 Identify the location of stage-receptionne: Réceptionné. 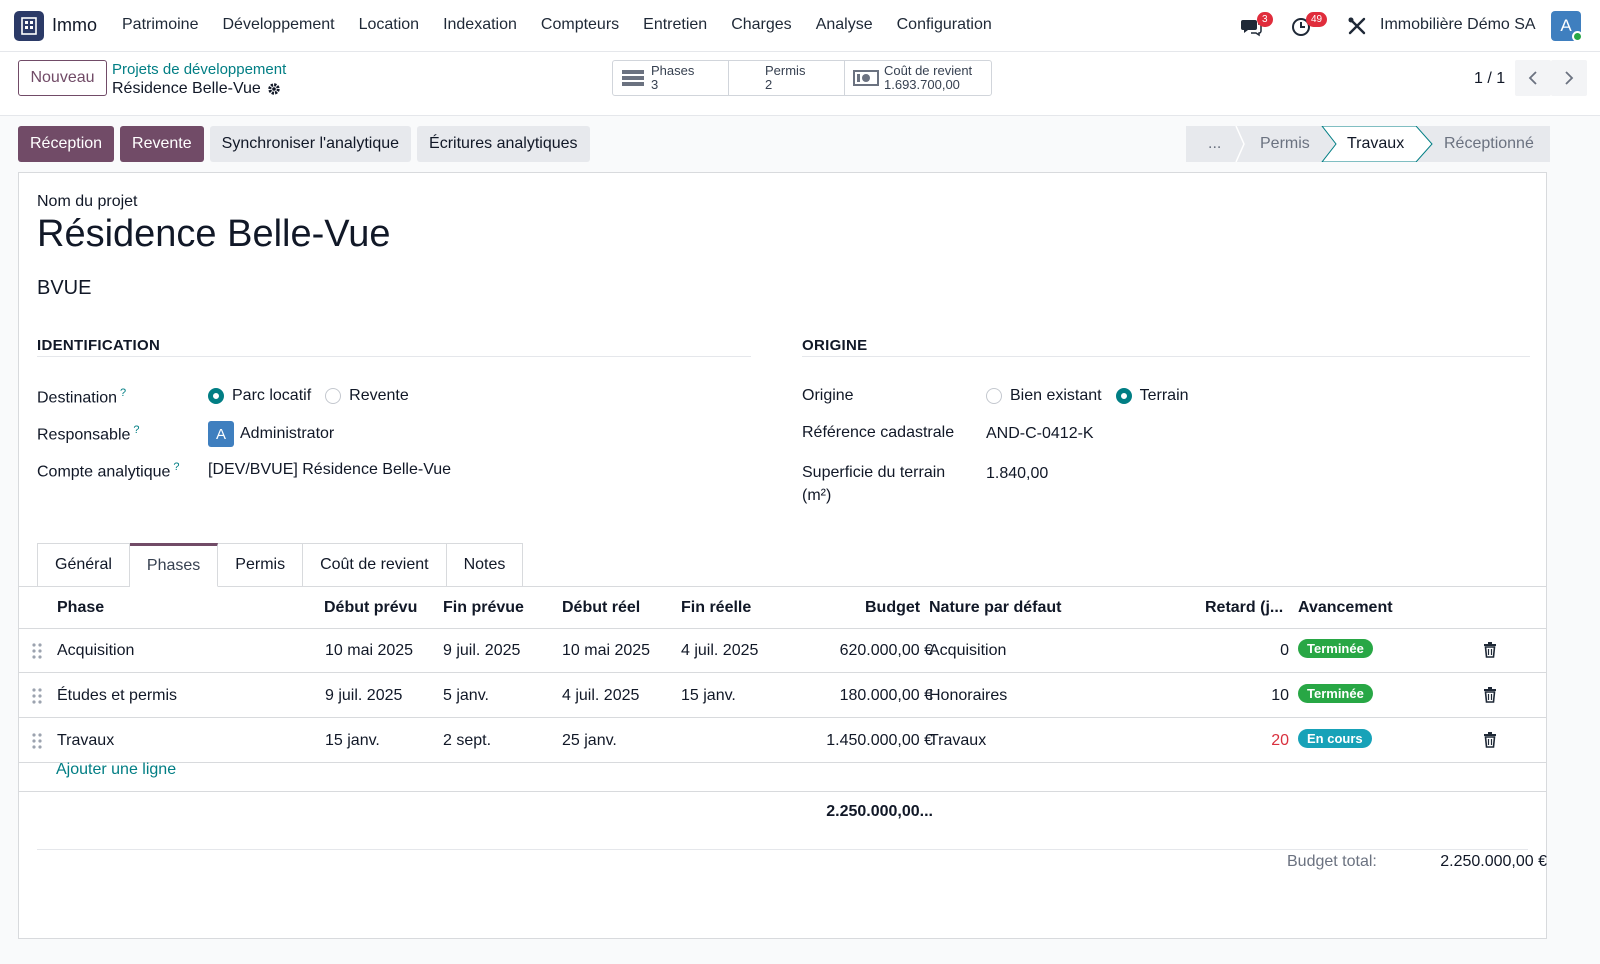
(1494, 144).